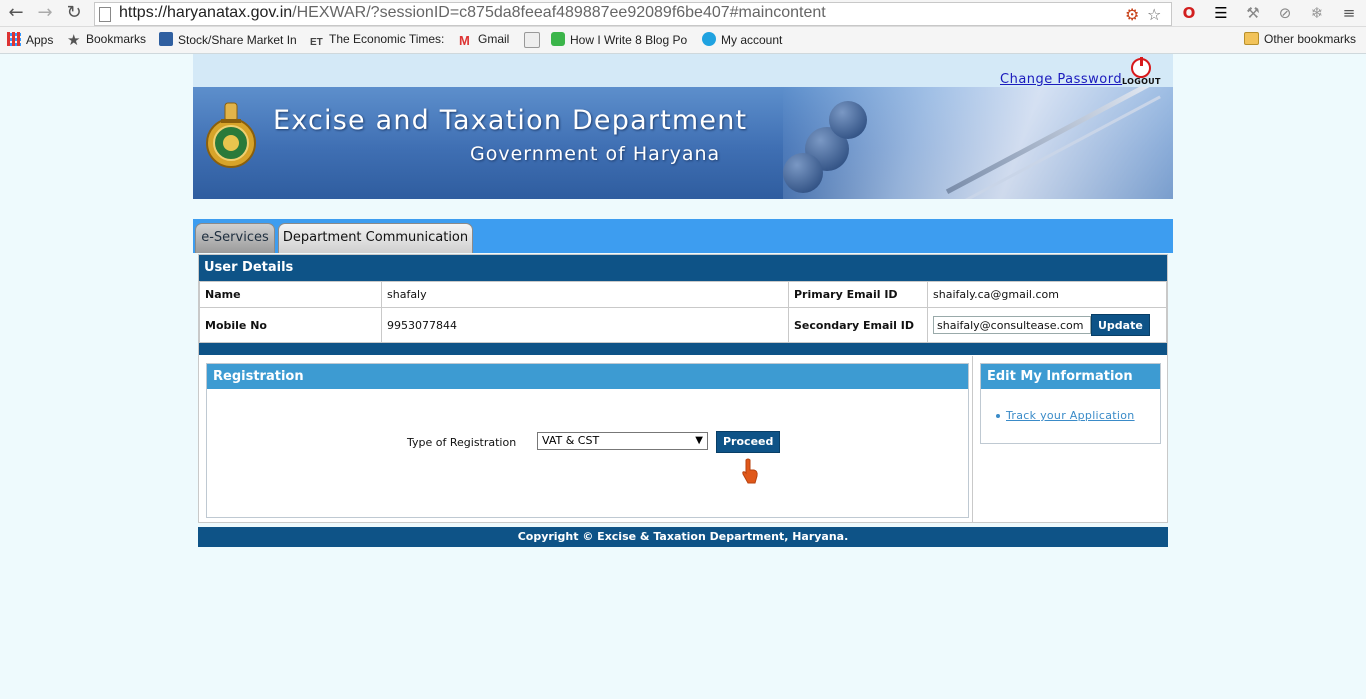 The image size is (1366, 699). I want to click on q-icon, so click(558, 39).